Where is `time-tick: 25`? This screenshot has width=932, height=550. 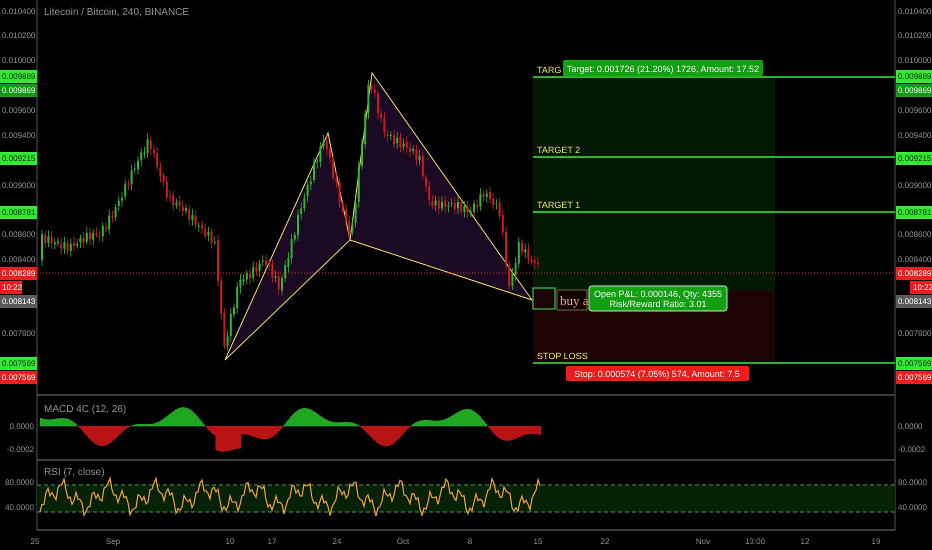
time-tick: 25 is located at coordinates (35, 541).